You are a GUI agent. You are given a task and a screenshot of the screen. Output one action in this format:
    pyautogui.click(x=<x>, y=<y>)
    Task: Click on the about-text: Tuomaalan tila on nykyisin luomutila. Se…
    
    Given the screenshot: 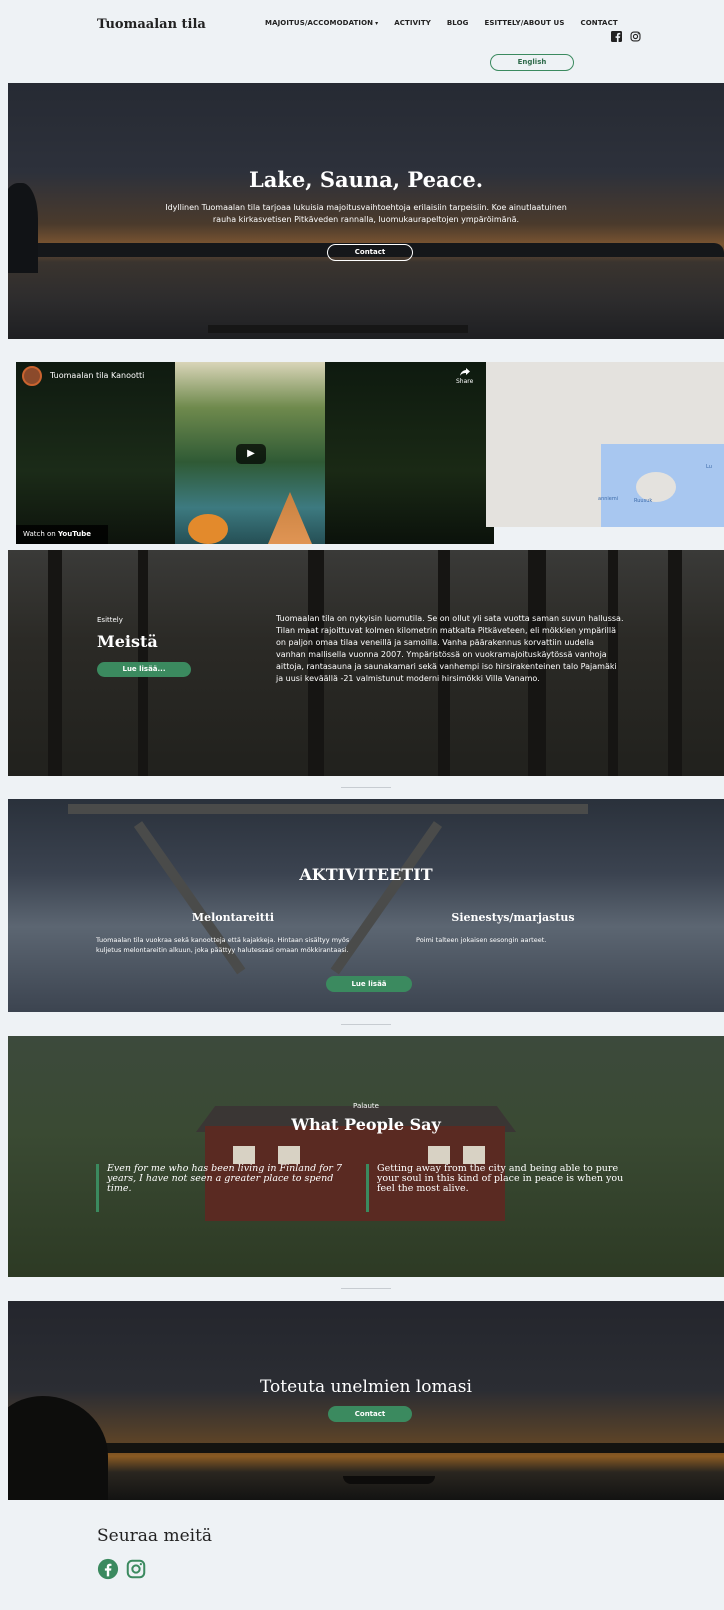 What is the action you would take?
    pyautogui.click(x=450, y=648)
    